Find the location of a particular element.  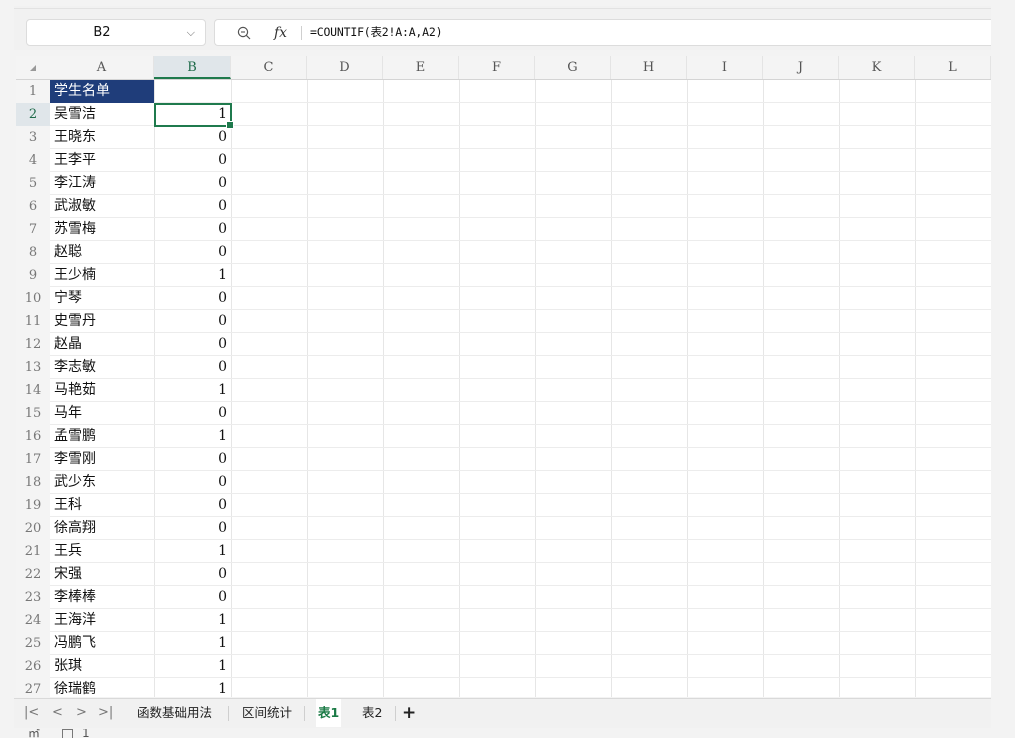

cell-a17: 李雪刚 is located at coordinates (102, 459).